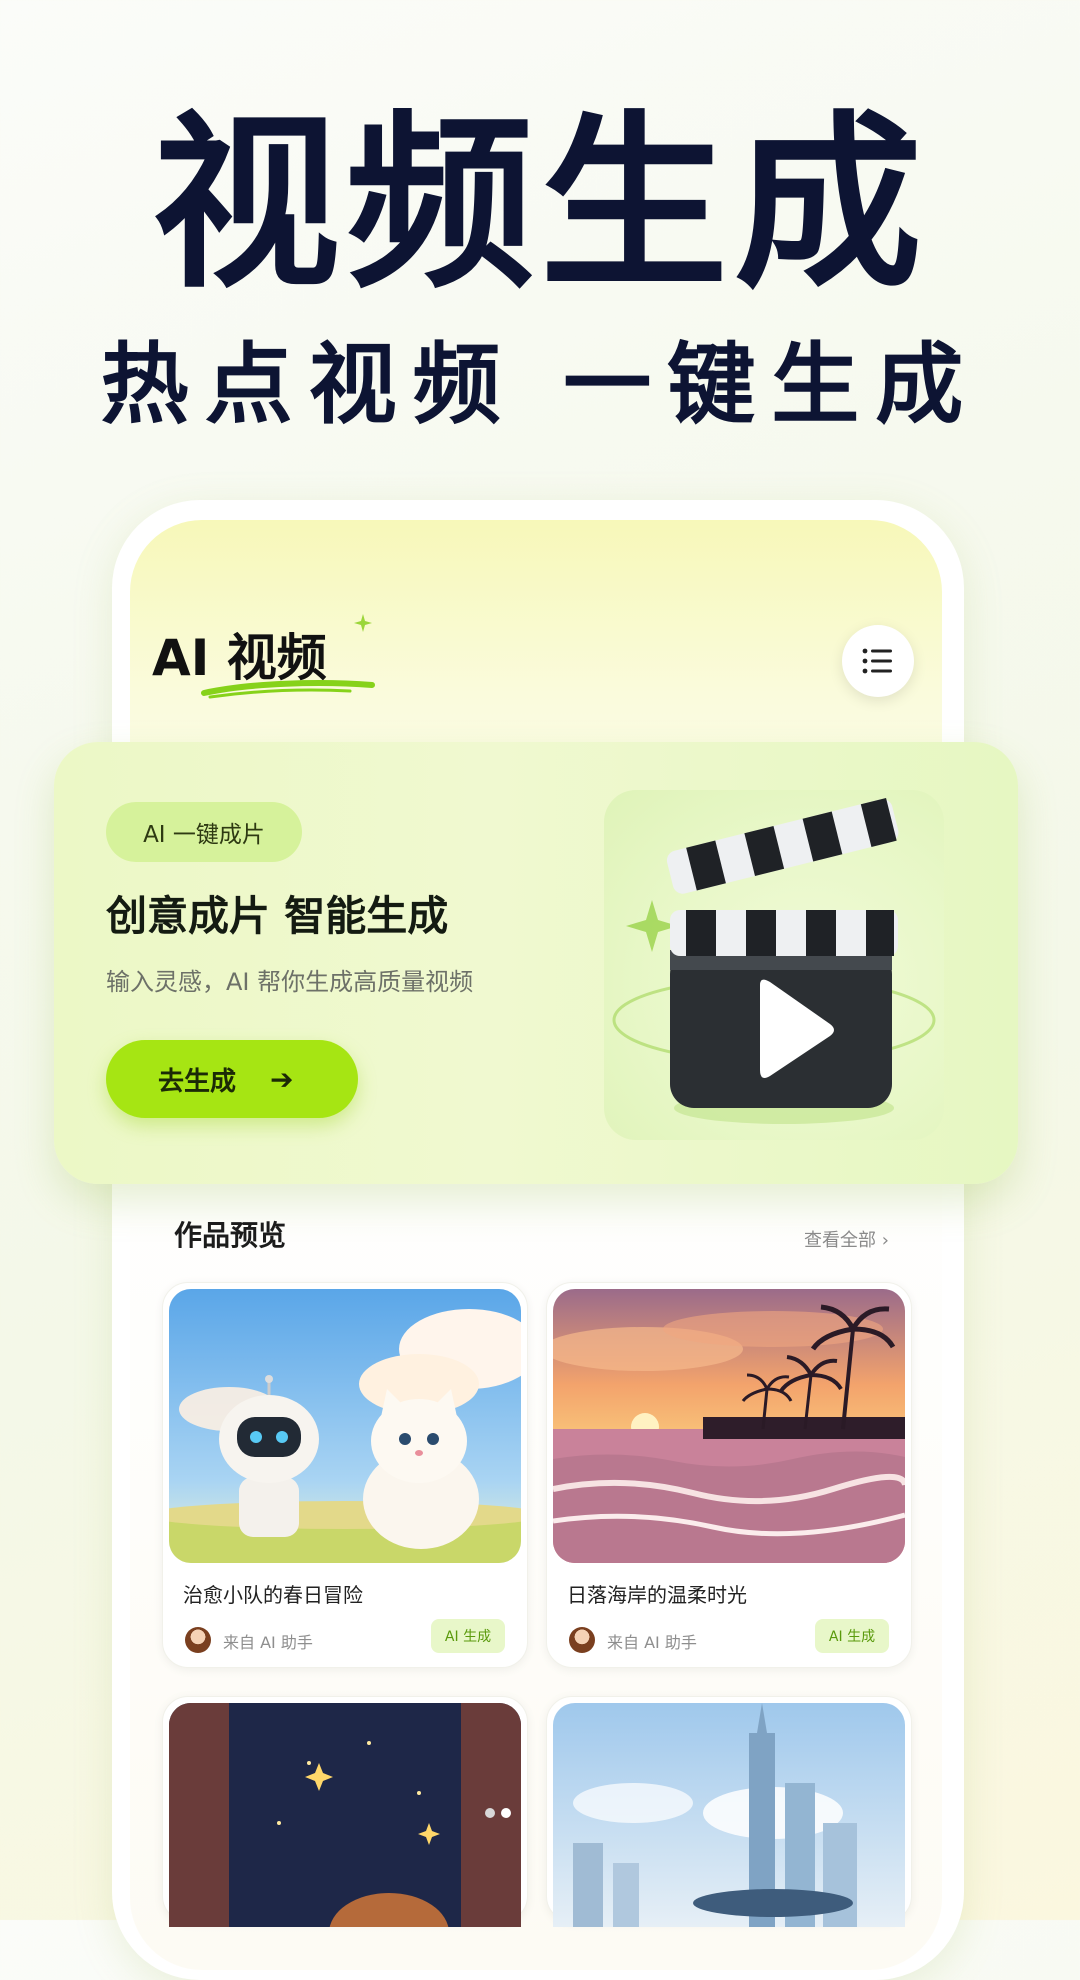 Image resolution: width=1080 pixels, height=1980 pixels. Describe the element at coordinates (846, 1239) in the screenshot. I see `view-all-link: 查看全部 ›` at that location.